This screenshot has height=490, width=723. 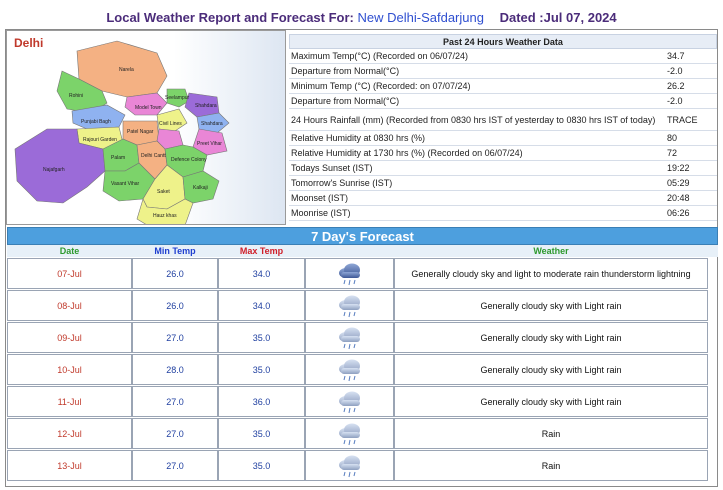 What do you see at coordinates (163, 192) in the screenshot?
I see `district-label: Saket` at bounding box center [163, 192].